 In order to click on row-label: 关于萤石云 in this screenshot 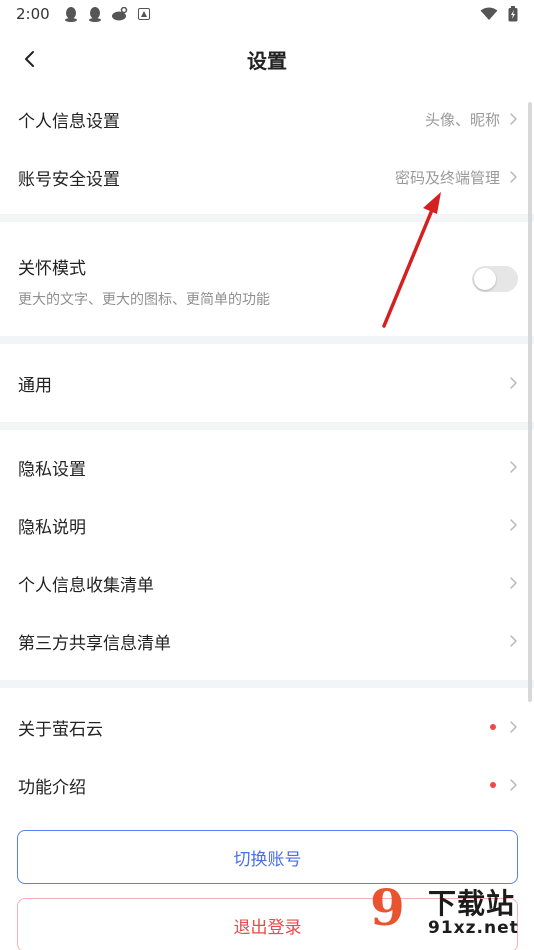, I will do `click(60, 729)`.